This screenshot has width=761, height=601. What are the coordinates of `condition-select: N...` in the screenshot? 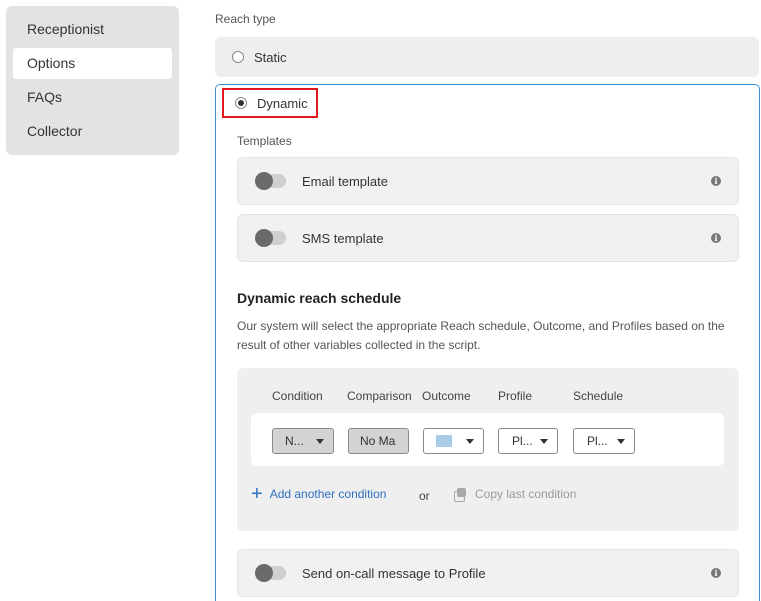 It's located at (303, 441).